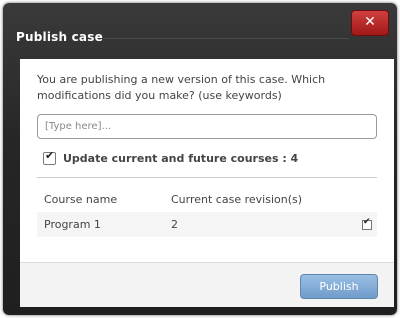 This screenshot has width=400, height=318. I want to click on update-courses-row: ✔ Update current and future courses : 4, so click(207, 158).